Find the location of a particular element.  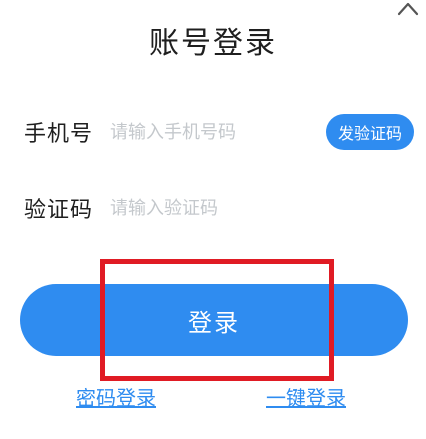

highlight-gap-top is located at coordinates (217, 273).